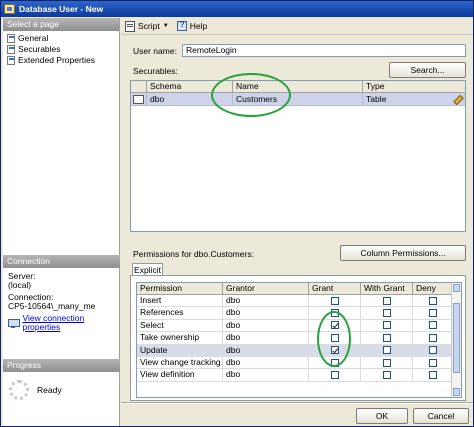  What do you see at coordinates (155, 51) in the screenshot?
I see `user-name-label: User name:` at bounding box center [155, 51].